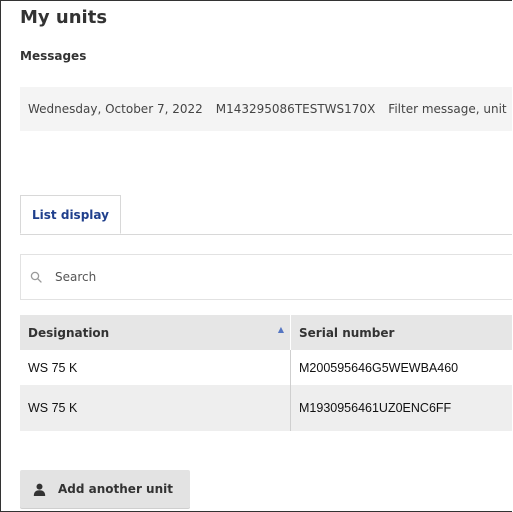 Image resolution: width=513 pixels, height=512 pixels. I want to click on add-unit-button: Add another unit, so click(105, 489).